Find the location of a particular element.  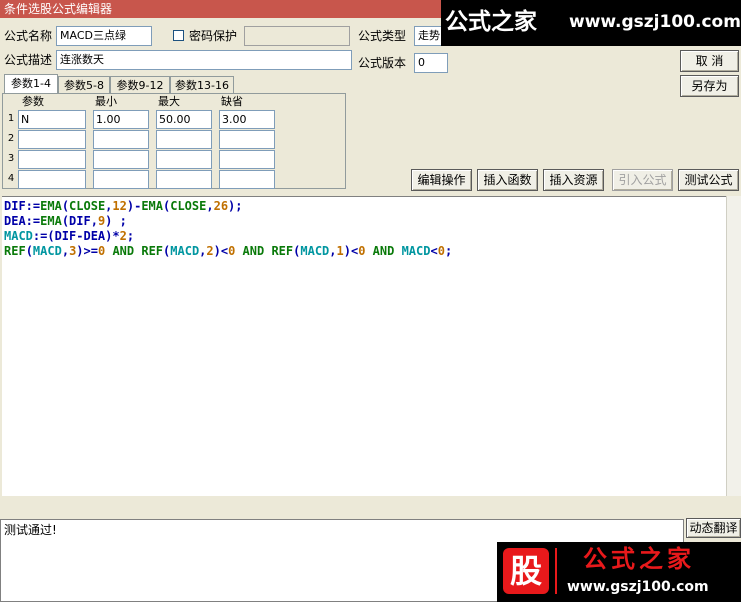

code-token: DIF:= is located at coordinates (22, 206).